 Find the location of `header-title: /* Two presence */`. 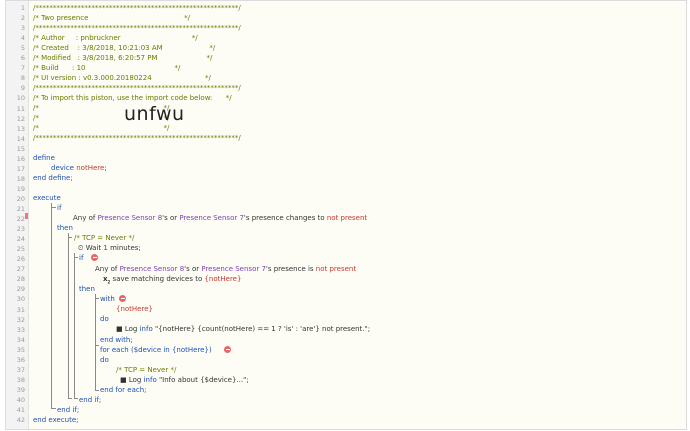

header-title: /* Two presence */ is located at coordinates (111, 18).